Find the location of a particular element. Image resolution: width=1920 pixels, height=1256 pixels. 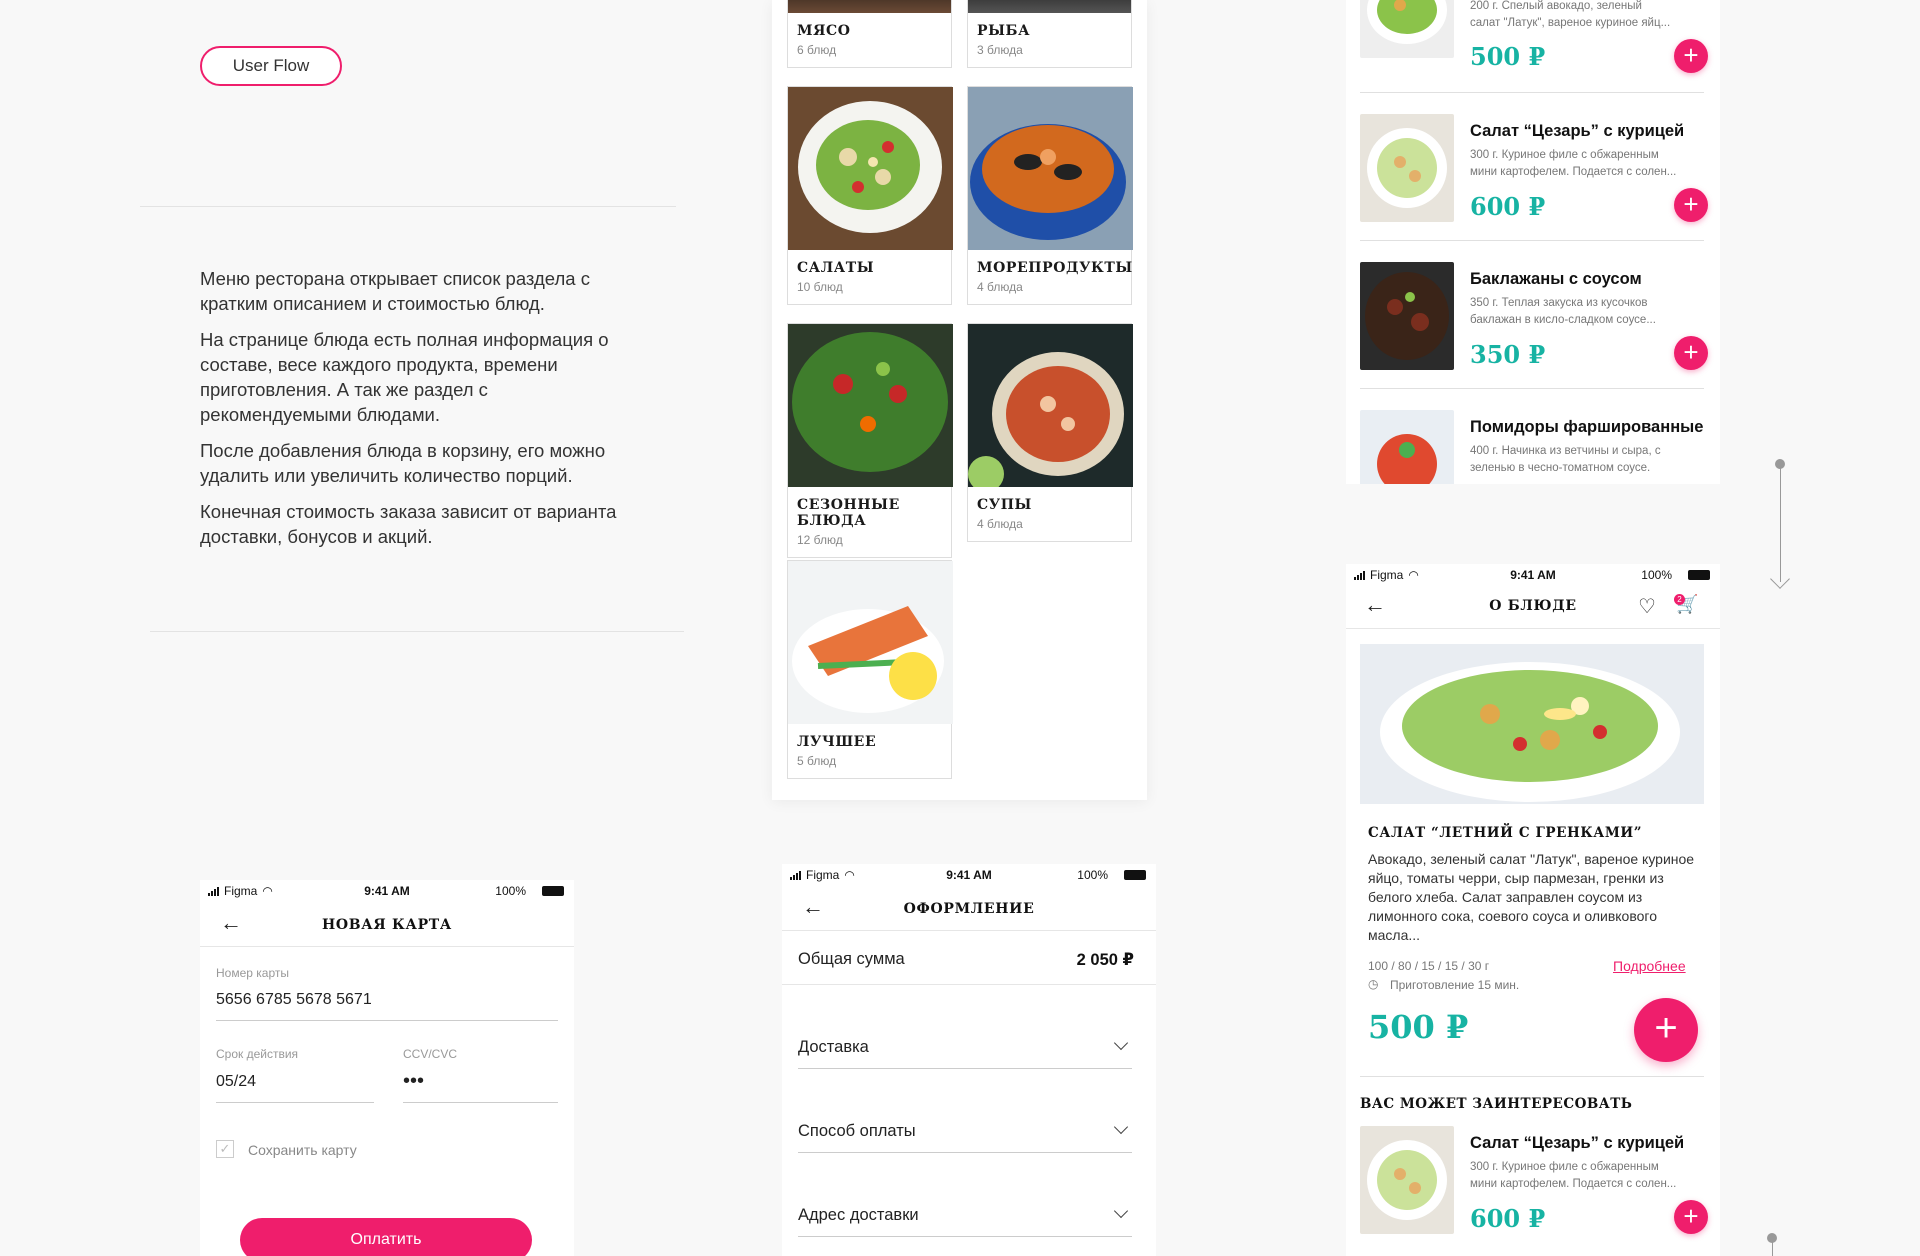

pay-button: Оплатить is located at coordinates (386, 1237).